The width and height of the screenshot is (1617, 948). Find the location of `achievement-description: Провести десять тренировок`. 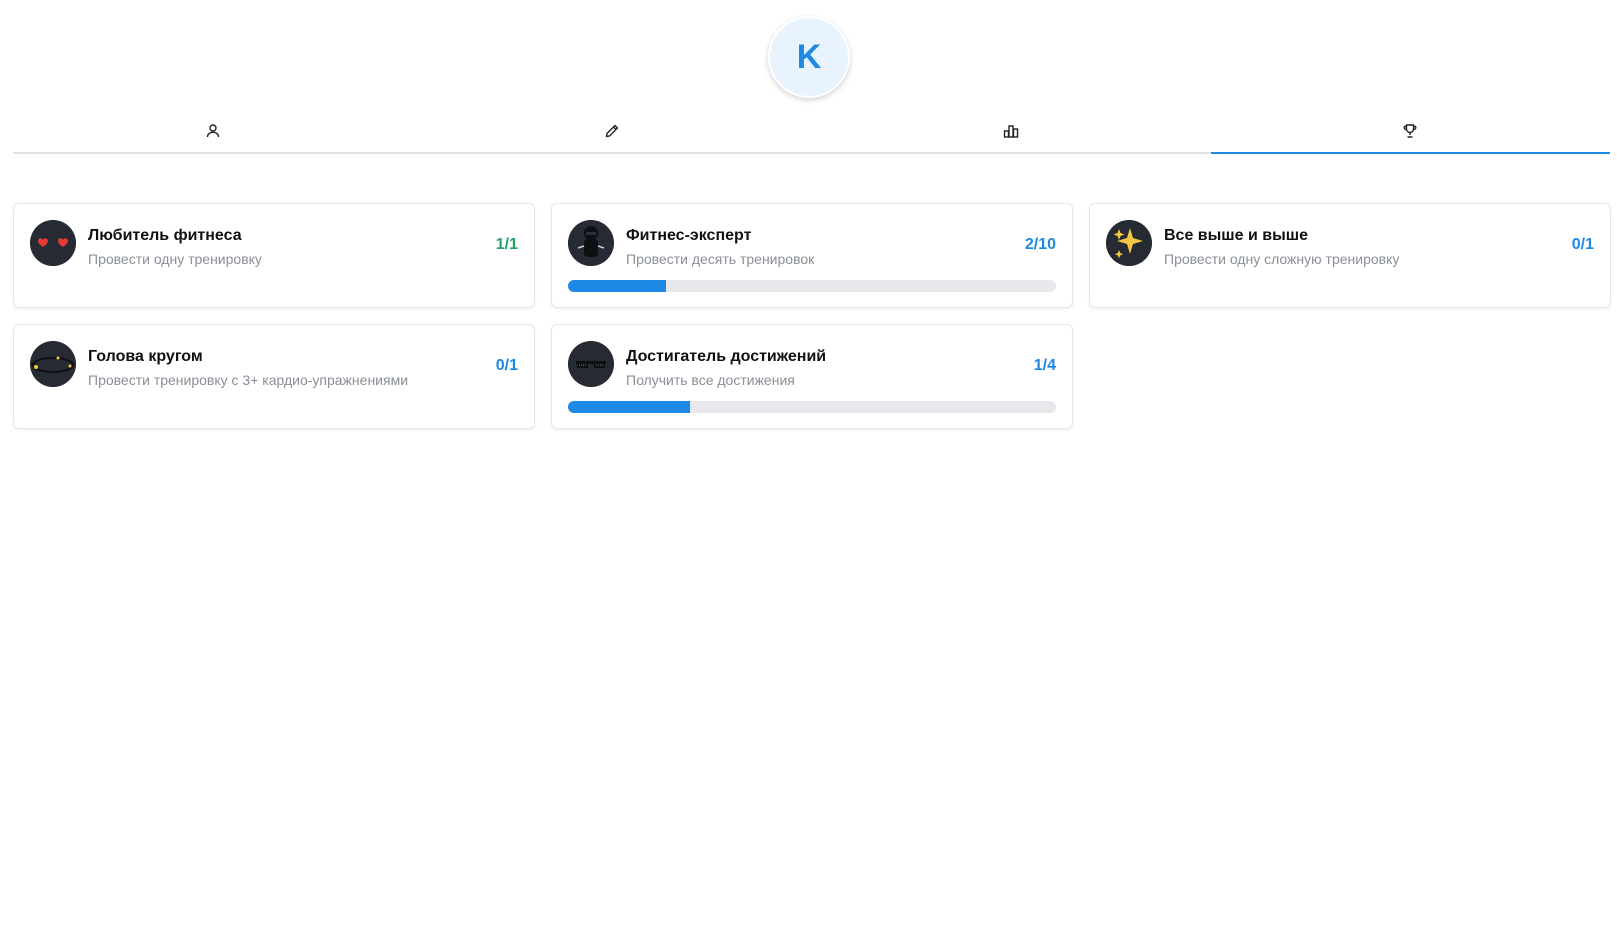

achievement-description: Провести десять тренировок is located at coordinates (720, 259).